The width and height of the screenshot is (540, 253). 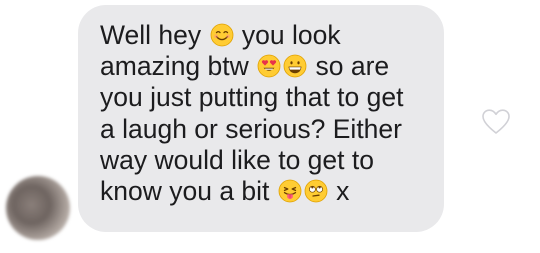 I want to click on message-line-3: you just putting that to get, so click(x=252, y=97).